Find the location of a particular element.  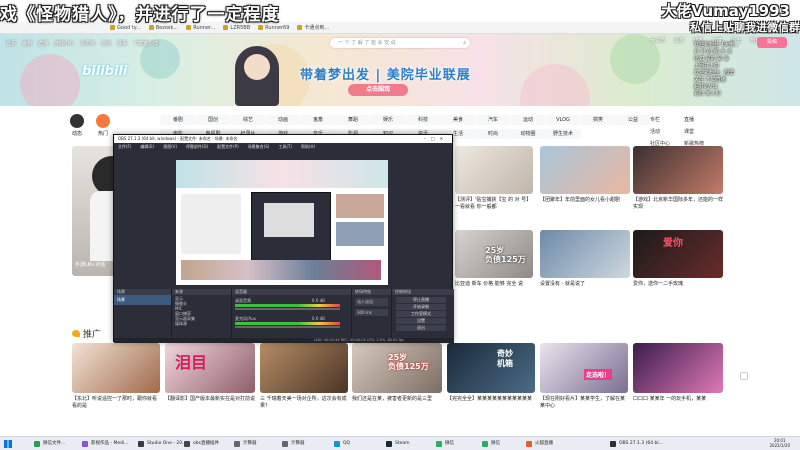

promo-card: 25岁 负债125万 is located at coordinates (397, 368).